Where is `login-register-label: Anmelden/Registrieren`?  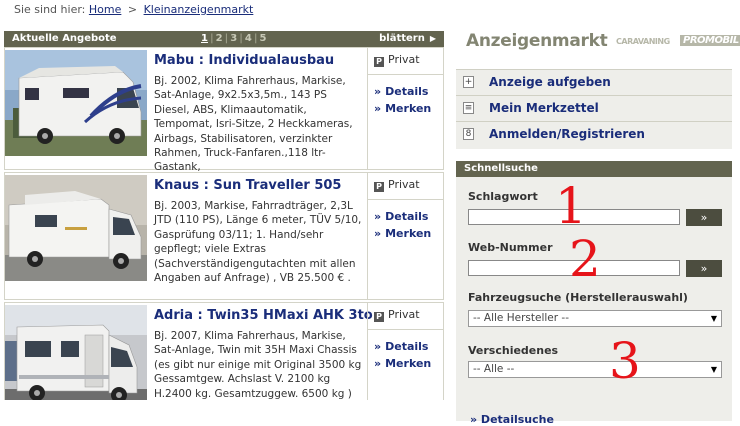
login-register-label: Anmelden/Registrieren is located at coordinates (567, 134).